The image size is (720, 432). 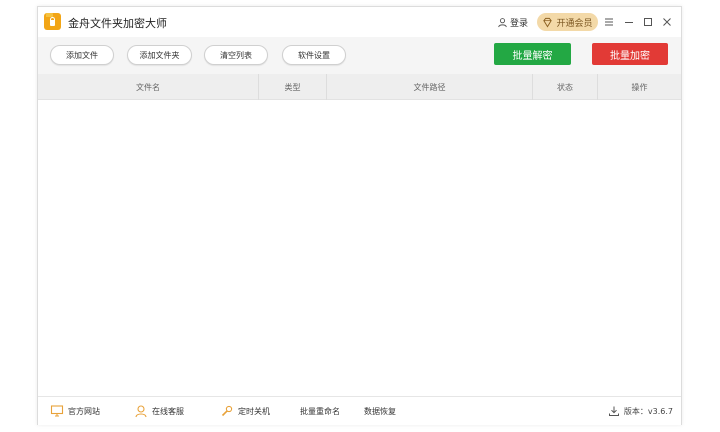 What do you see at coordinates (57, 411) in the screenshot?
I see `monitor-icon` at bounding box center [57, 411].